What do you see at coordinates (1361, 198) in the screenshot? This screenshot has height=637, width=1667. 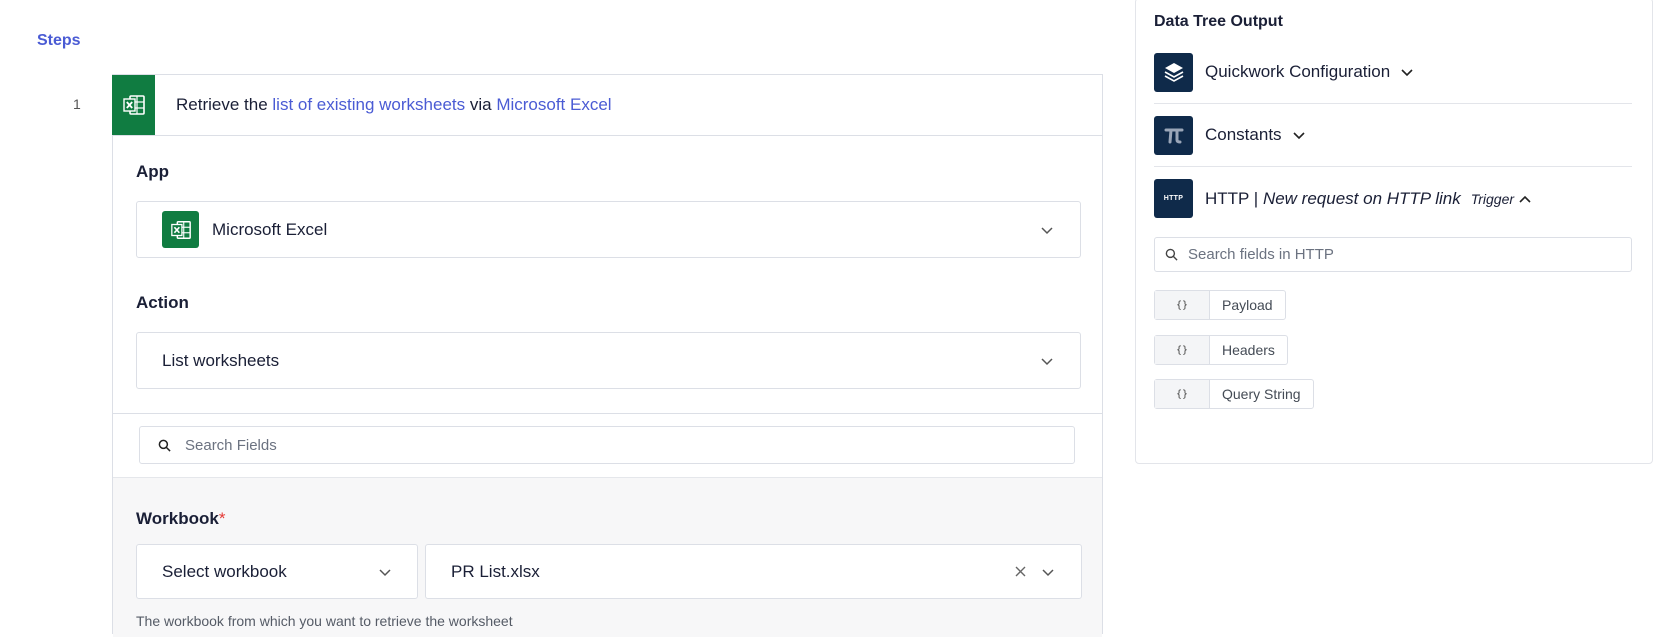 I see `http-label-trigger-name: New request on HTTP link` at bounding box center [1361, 198].